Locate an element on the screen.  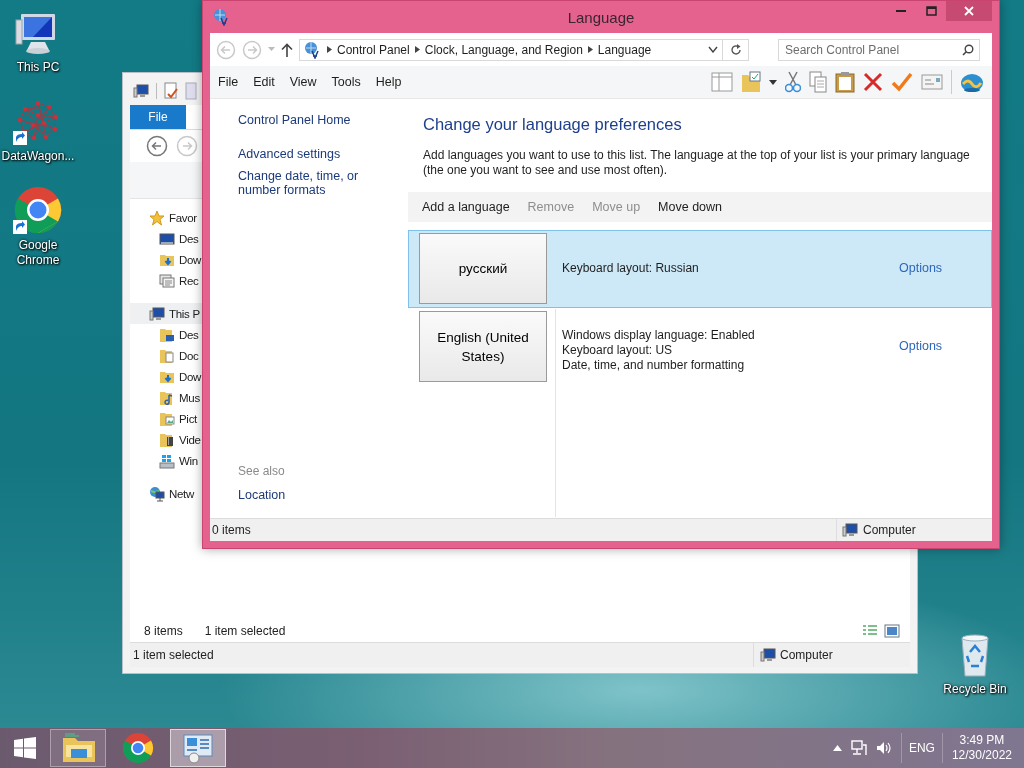
paste-icon is located at coordinates (845, 82).